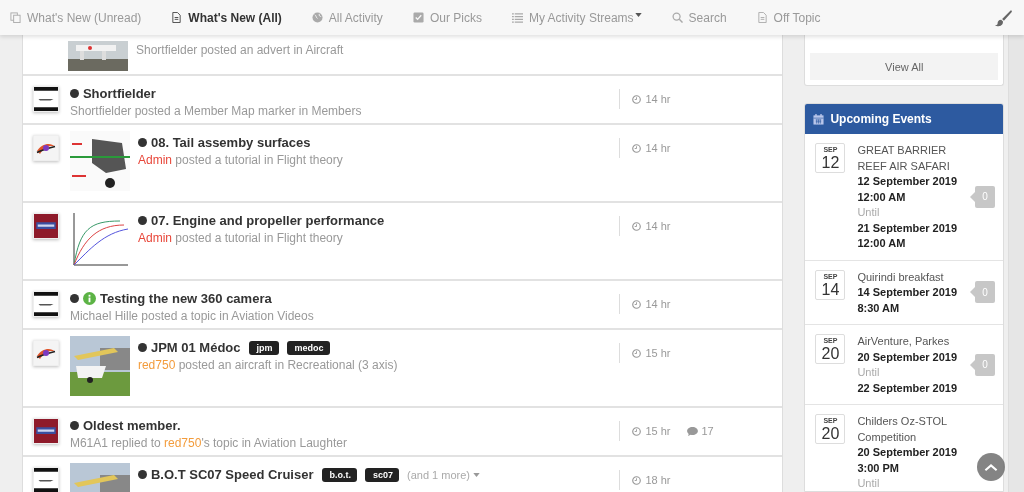 The image size is (1024, 492). Describe the element at coordinates (1016, 263) in the screenshot. I see `scrollbar` at that location.